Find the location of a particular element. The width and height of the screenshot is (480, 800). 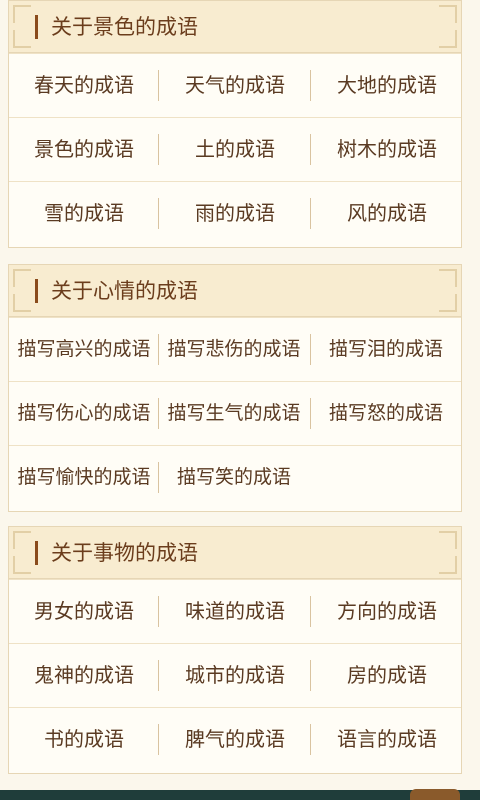

idiom-category-link: 描写笑的成语 is located at coordinates (234, 477).